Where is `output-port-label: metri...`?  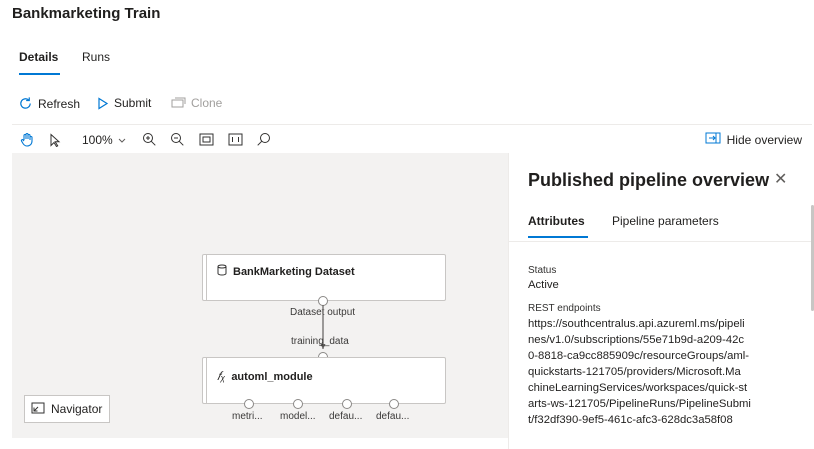 output-port-label: metri... is located at coordinates (247, 416).